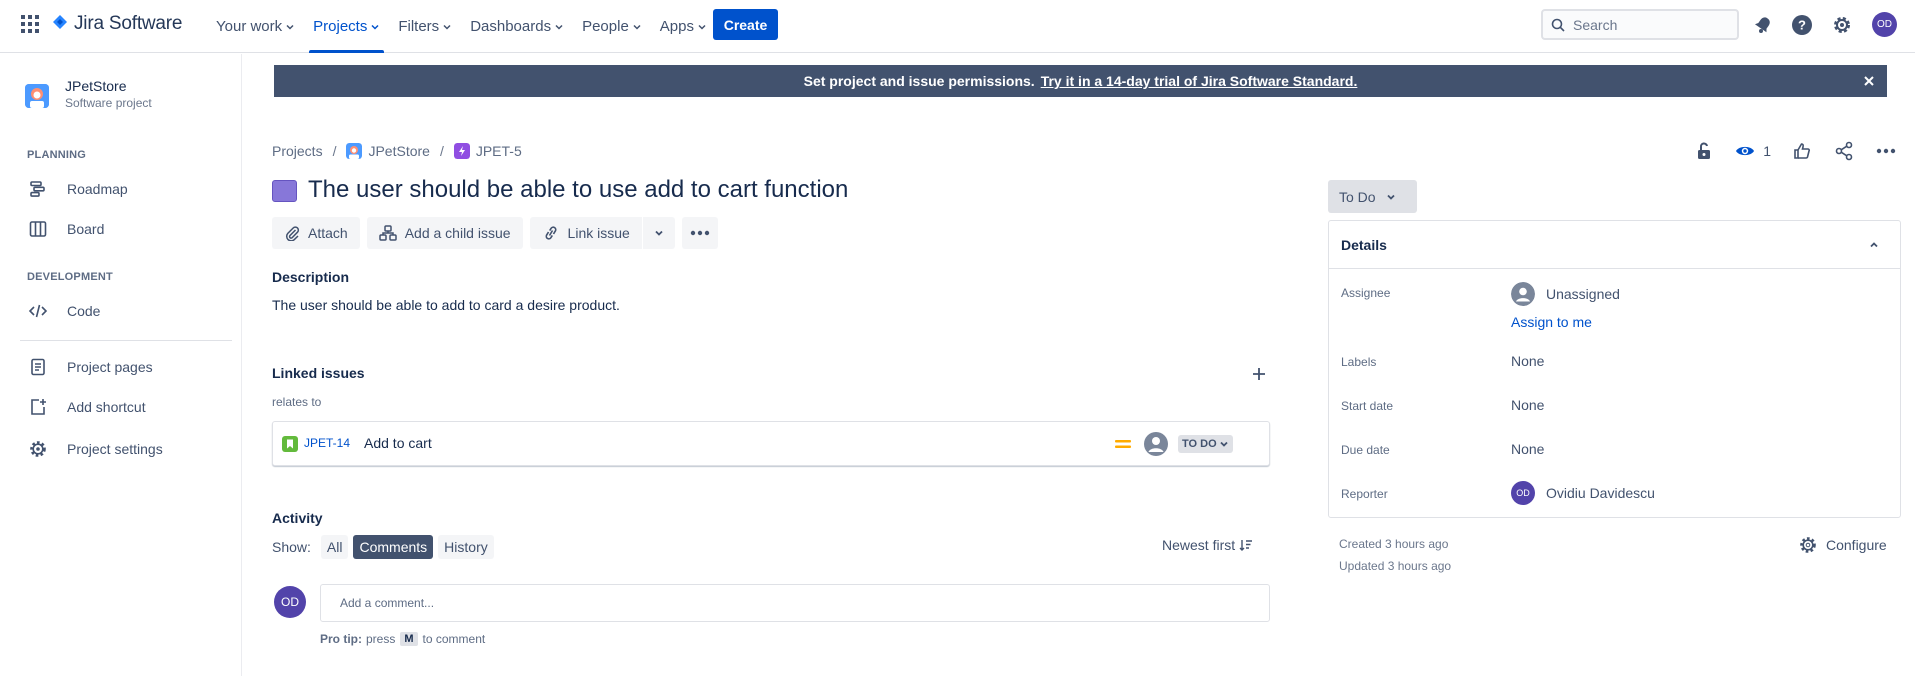  I want to click on share-button, so click(1844, 151).